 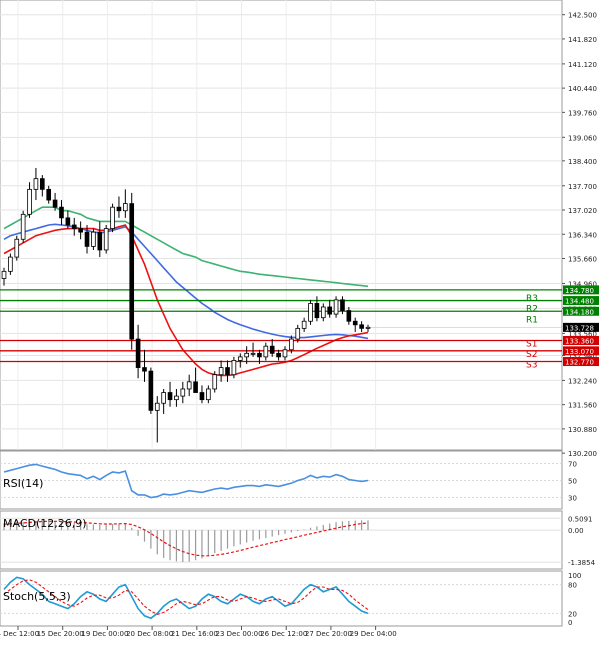 I want to click on y-tick-label: 141.820, so click(x=582, y=40).